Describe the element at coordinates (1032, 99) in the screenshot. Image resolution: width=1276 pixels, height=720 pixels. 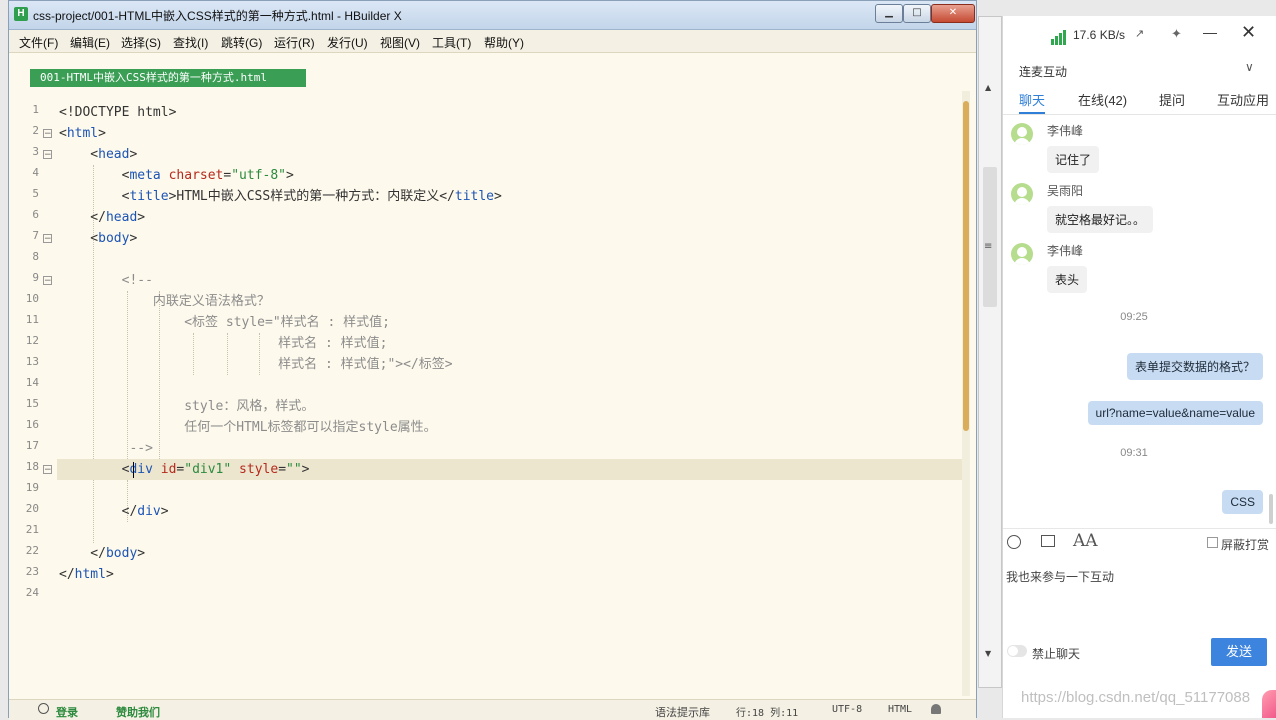
I see `tab-chat: 聊天` at that location.